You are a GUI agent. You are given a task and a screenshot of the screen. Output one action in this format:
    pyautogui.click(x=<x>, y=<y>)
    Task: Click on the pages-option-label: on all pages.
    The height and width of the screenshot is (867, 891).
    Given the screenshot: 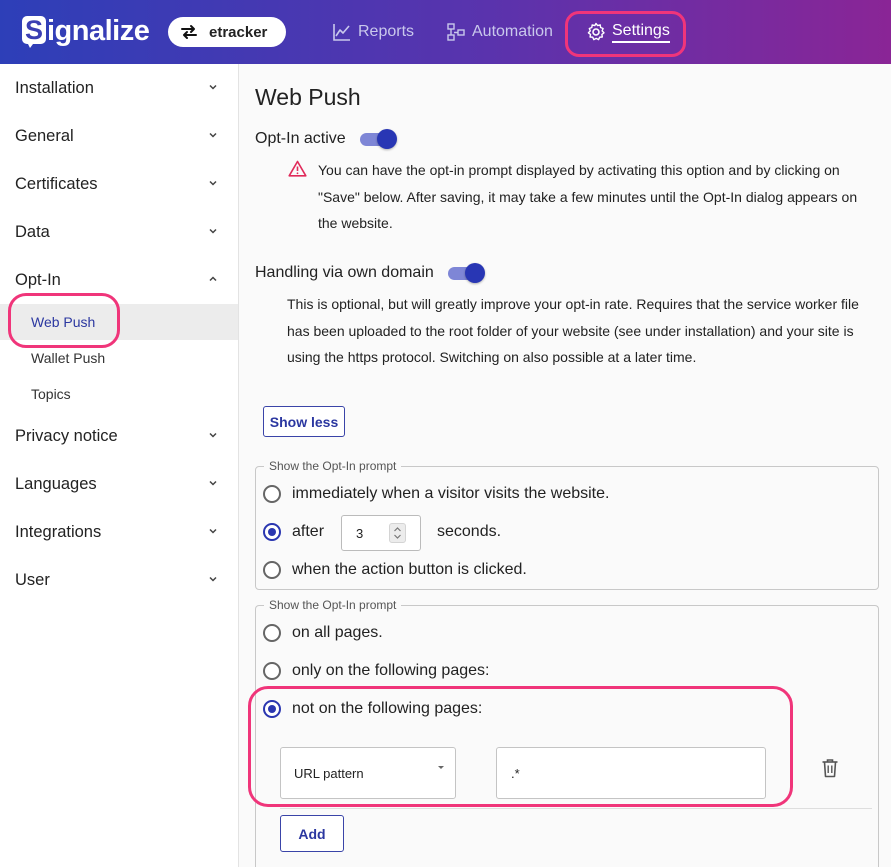 What is the action you would take?
    pyautogui.click(x=337, y=632)
    